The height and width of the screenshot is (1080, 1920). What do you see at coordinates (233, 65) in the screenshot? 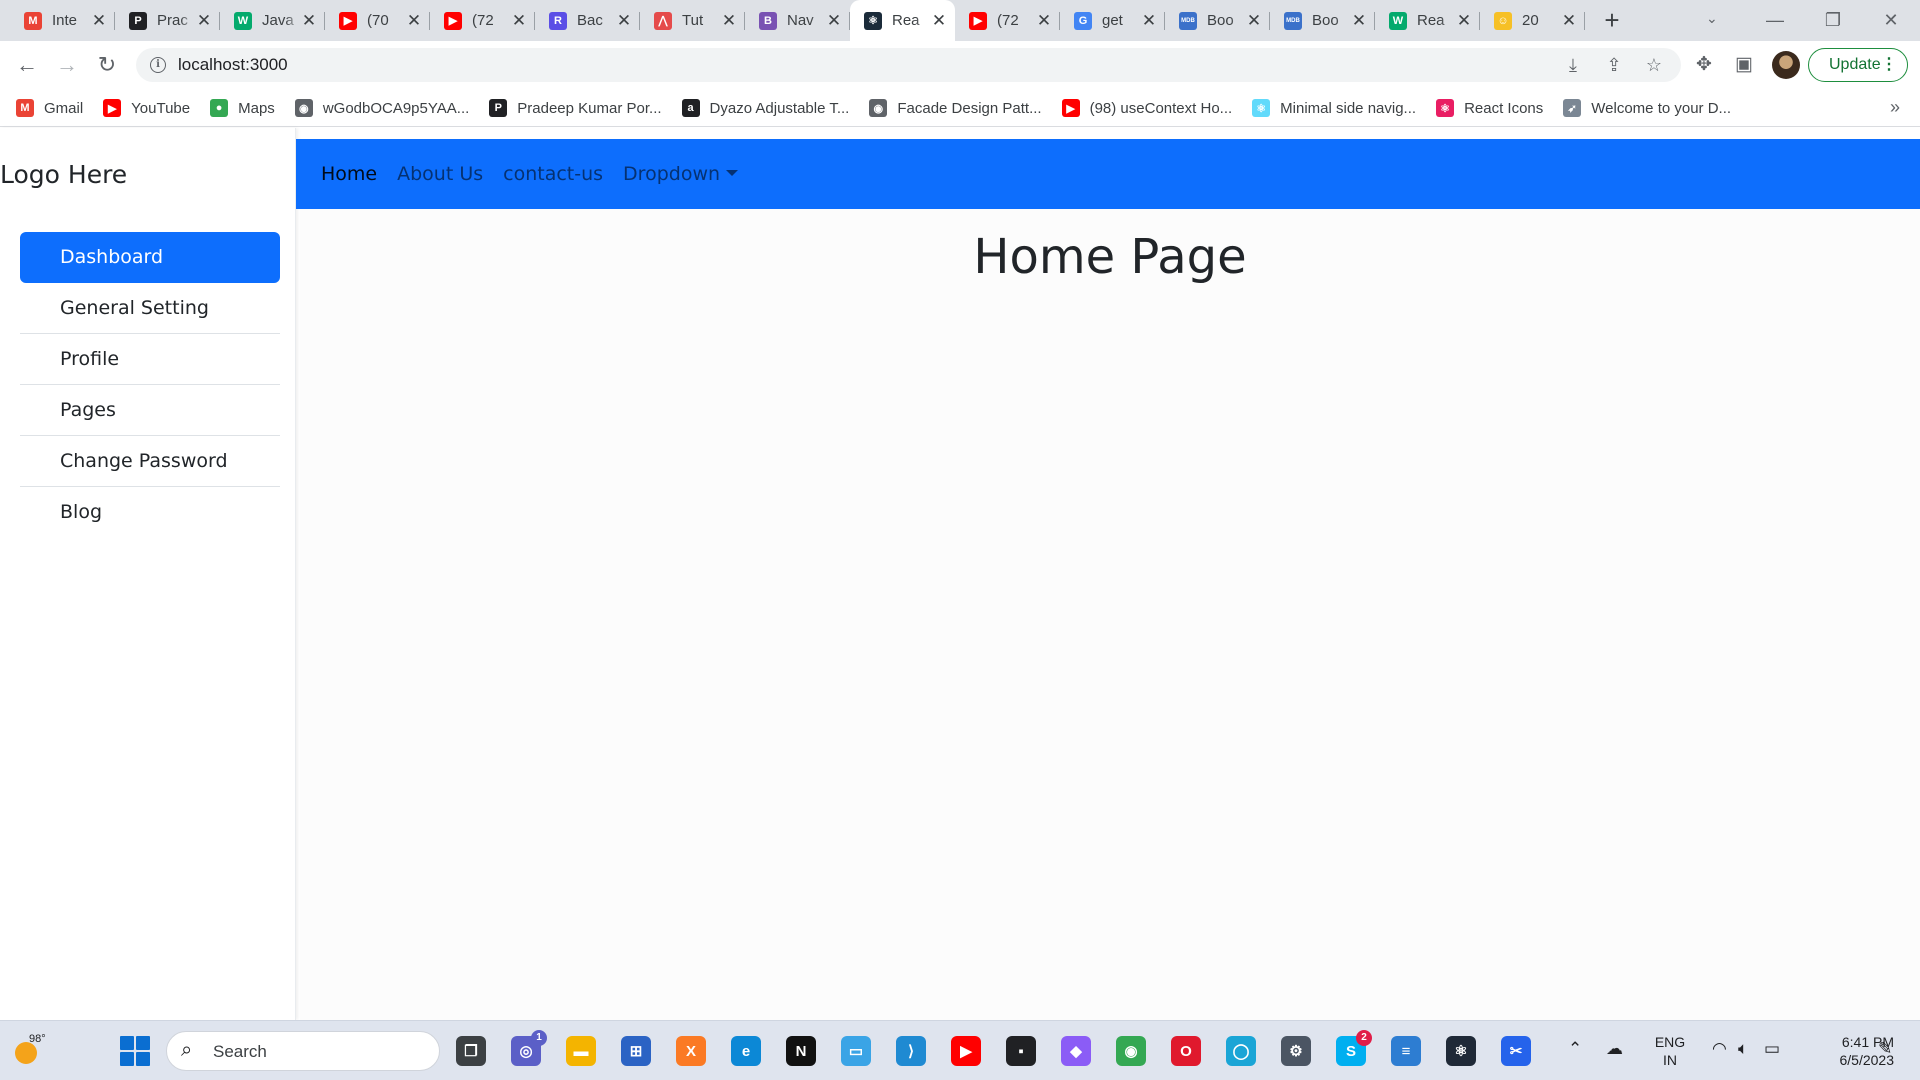
I see `url-text: localhost:3000` at bounding box center [233, 65].